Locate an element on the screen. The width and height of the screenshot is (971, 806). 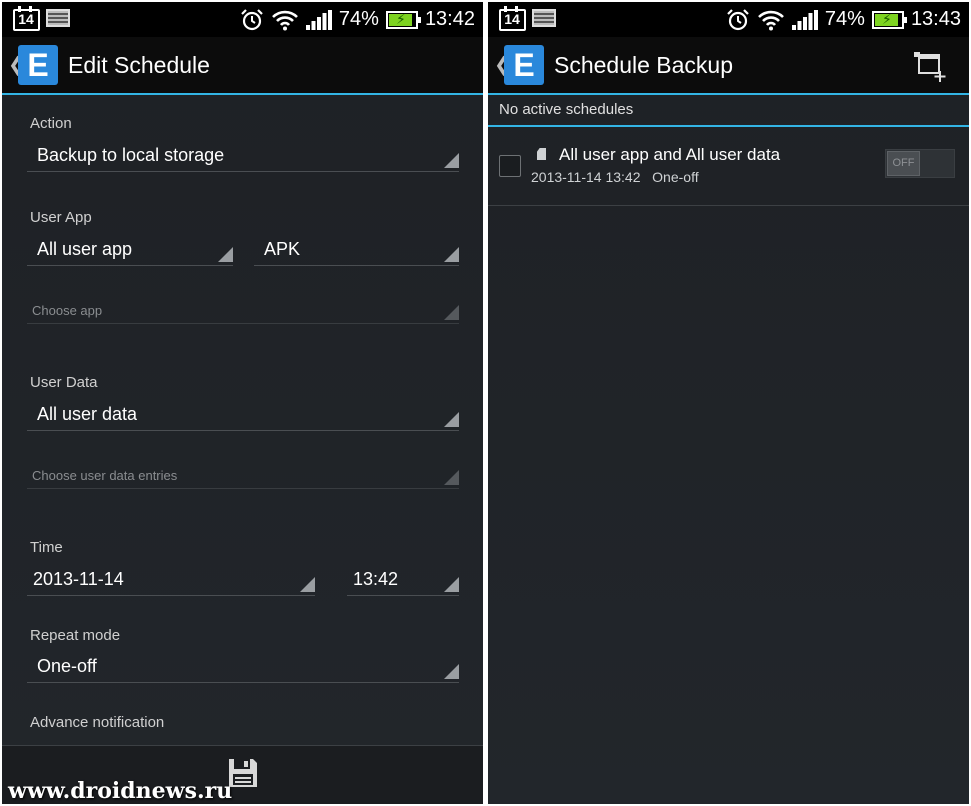
toggle-off-label: OFF is located at coordinates (903, 163).